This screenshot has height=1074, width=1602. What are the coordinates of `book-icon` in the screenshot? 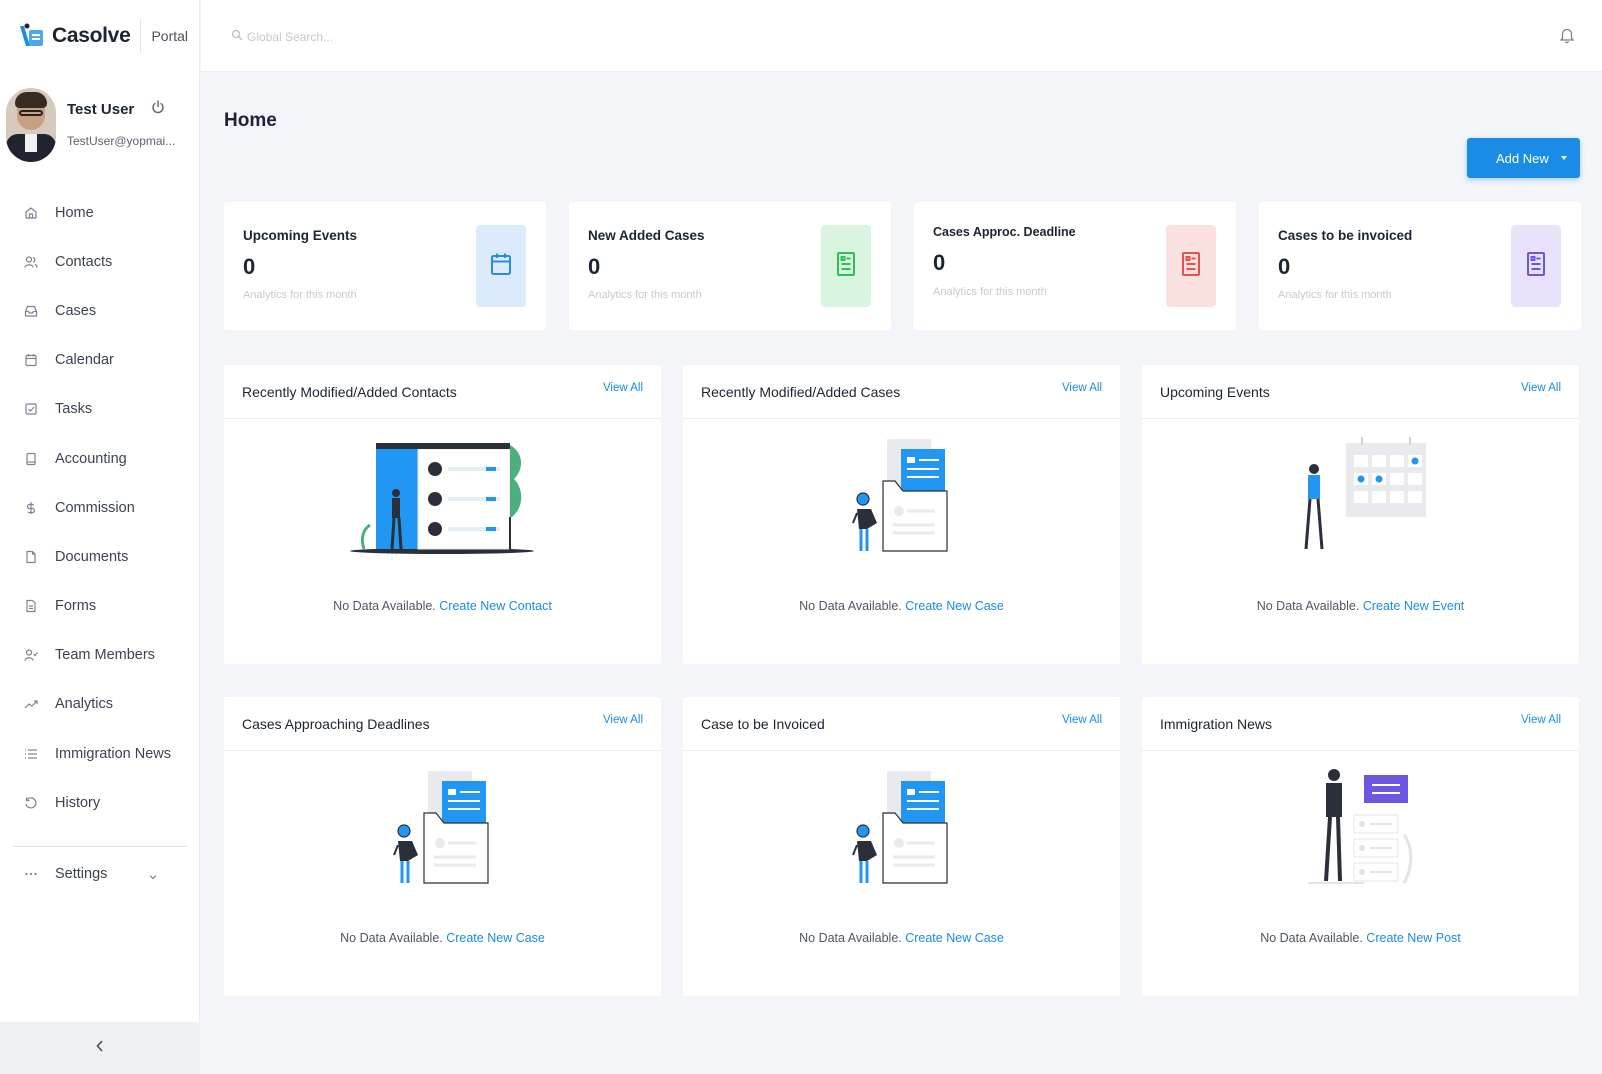 It's located at (31, 459).